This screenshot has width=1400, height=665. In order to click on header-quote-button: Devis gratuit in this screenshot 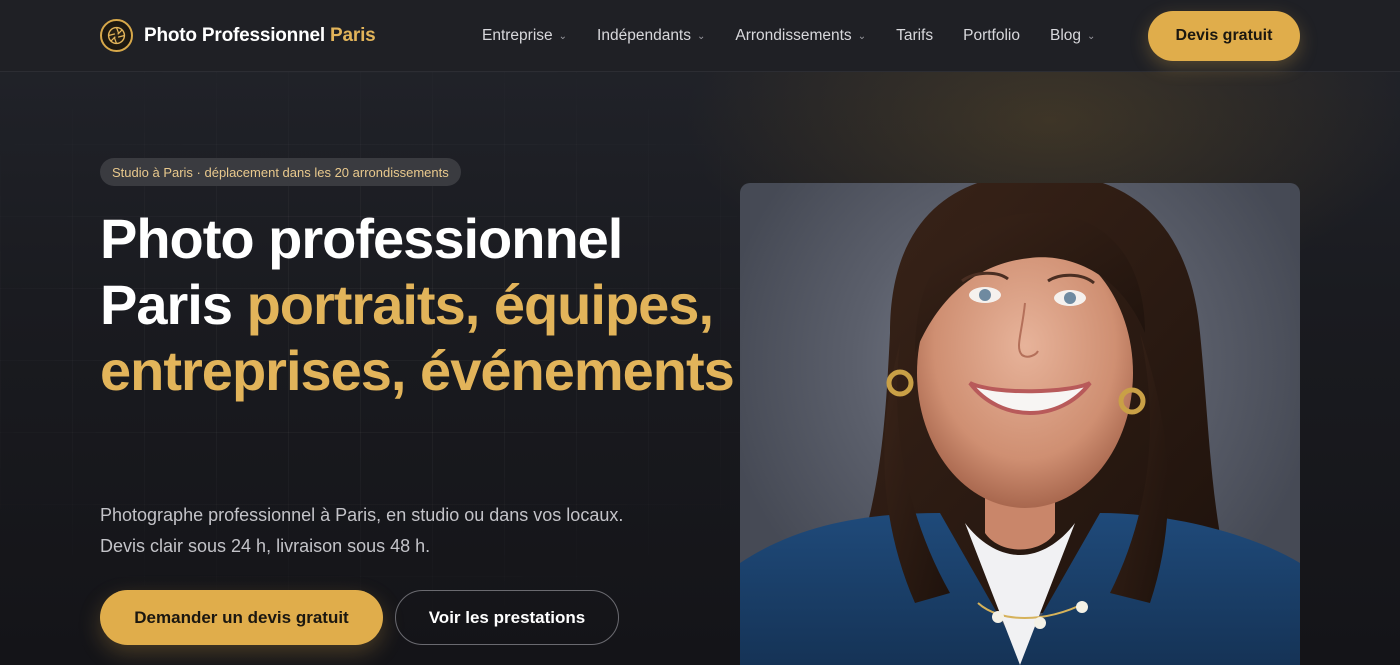, I will do `click(1224, 36)`.